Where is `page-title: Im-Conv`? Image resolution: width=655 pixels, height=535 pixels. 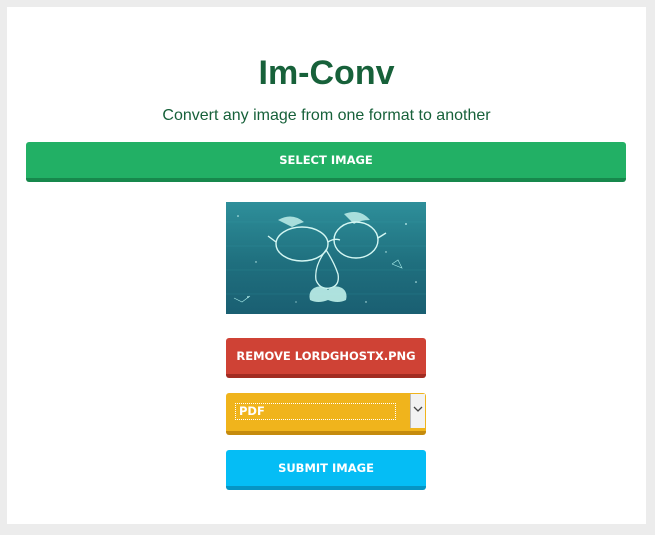
page-title: Im-Conv is located at coordinates (326, 73).